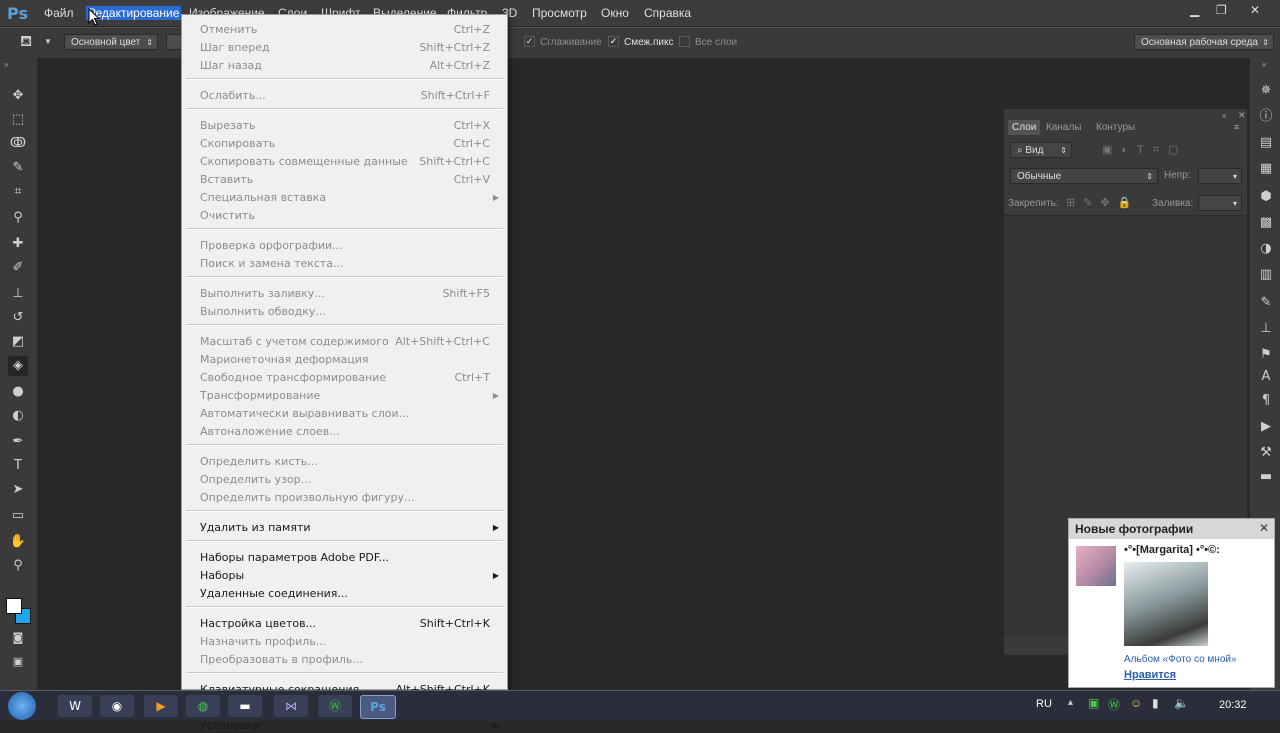 The width and height of the screenshot is (1280, 733). What do you see at coordinates (1041, 150) in the screenshot?
I see `filter-kind-select: ⌕ Вид ⇕` at bounding box center [1041, 150].